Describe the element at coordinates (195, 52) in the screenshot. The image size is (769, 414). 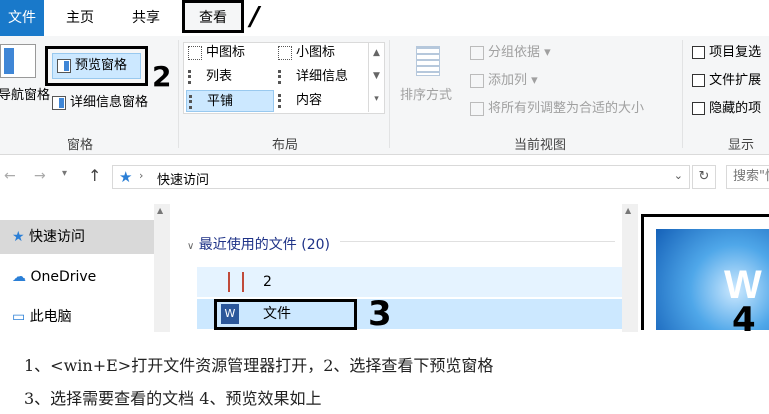
I see `medium-icons-icon` at that location.